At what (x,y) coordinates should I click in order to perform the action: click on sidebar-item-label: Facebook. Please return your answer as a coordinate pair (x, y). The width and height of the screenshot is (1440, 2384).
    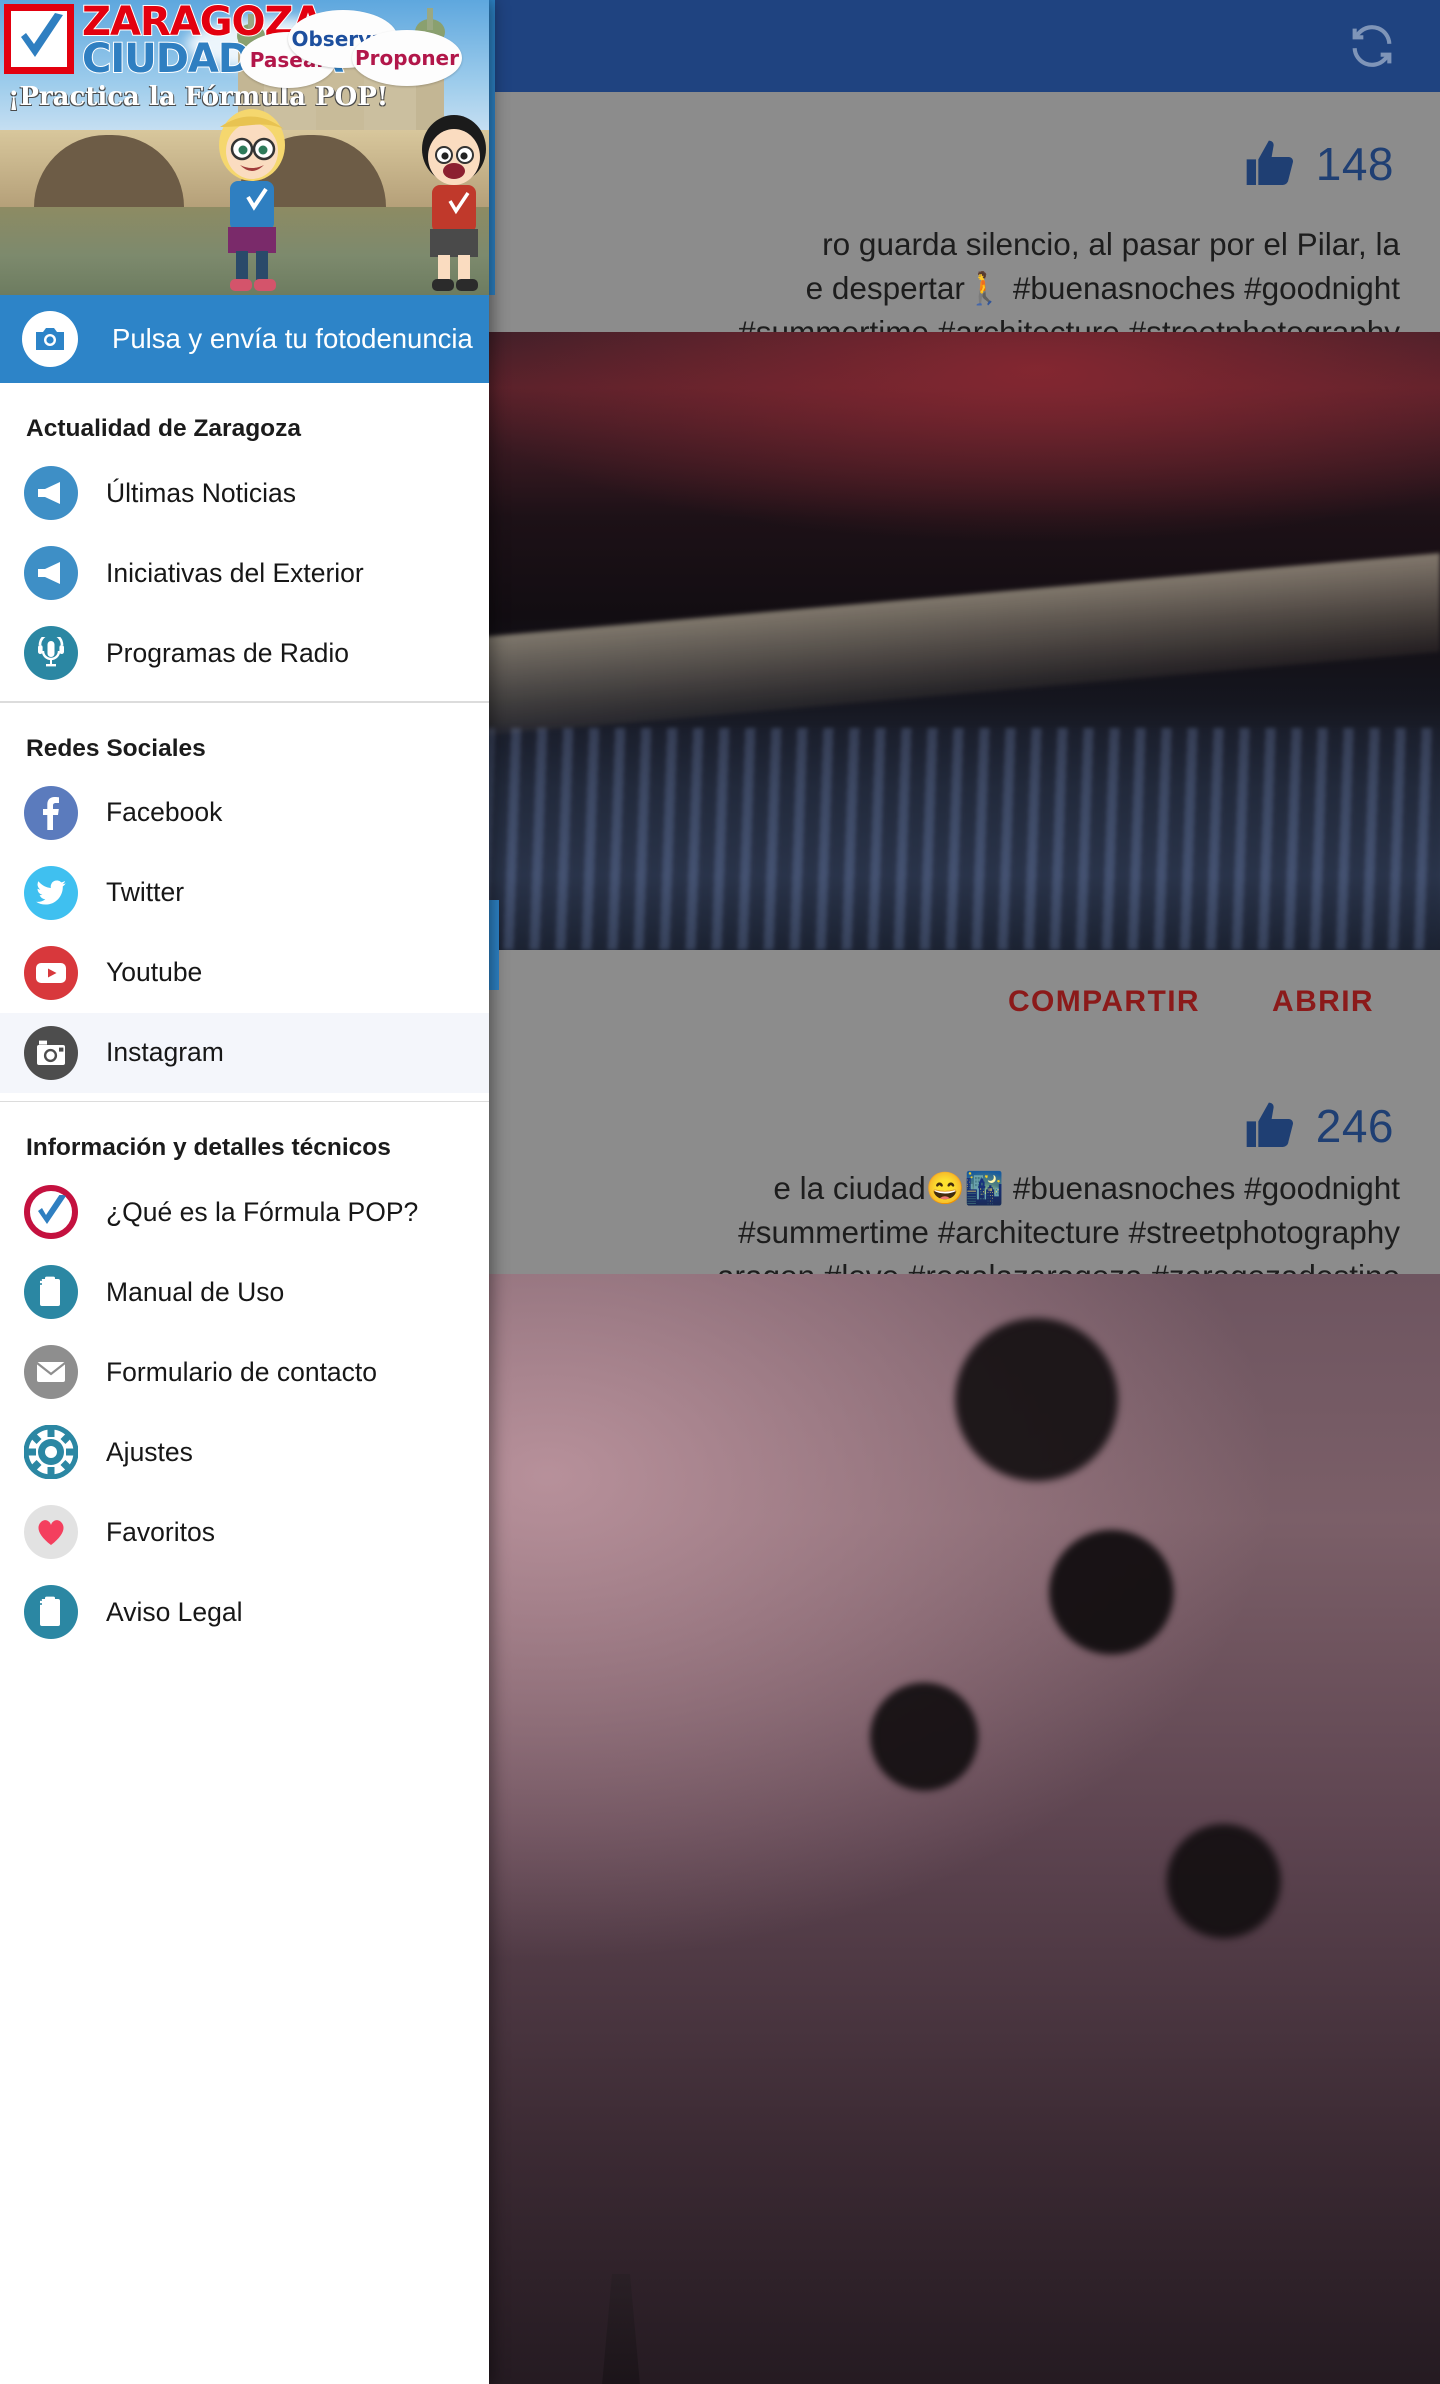
    Looking at the image, I should click on (164, 812).